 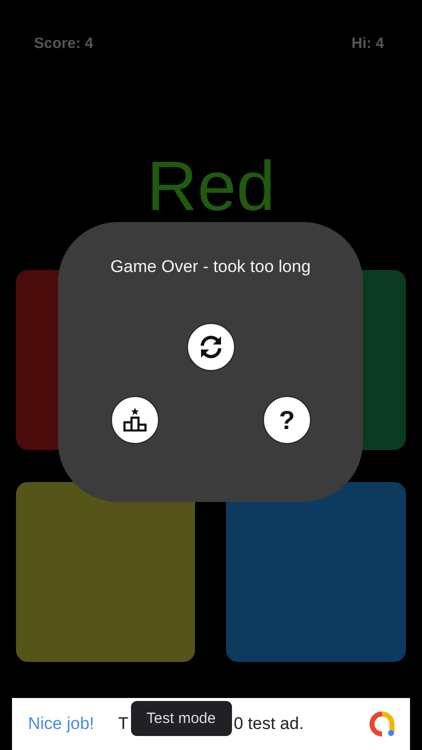 What do you see at coordinates (269, 724) in the screenshot?
I see `ad-text: 0 test ad.` at bounding box center [269, 724].